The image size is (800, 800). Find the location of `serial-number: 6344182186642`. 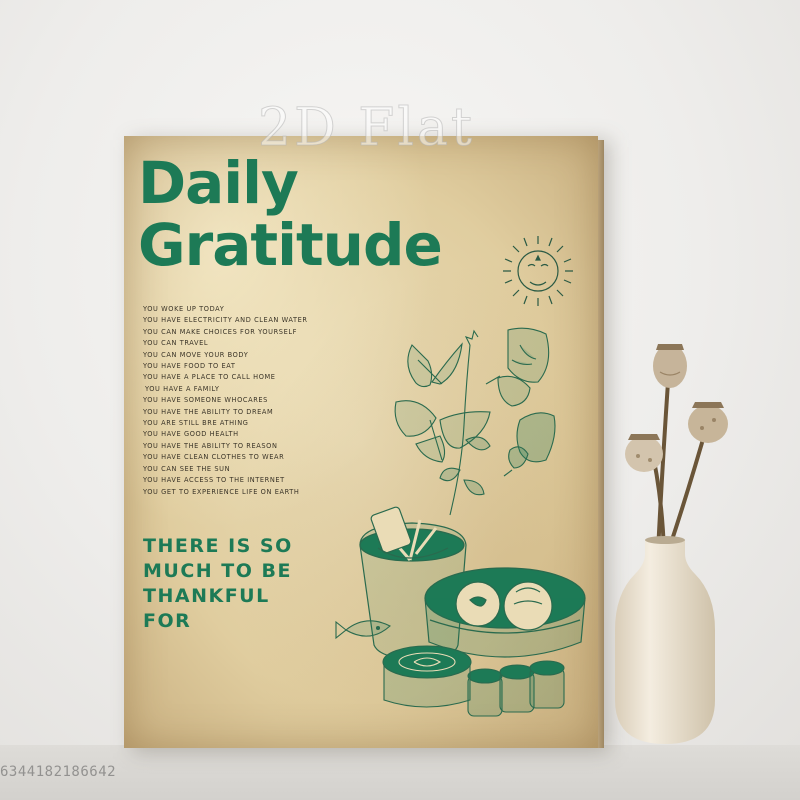

serial-number: 6344182186642 is located at coordinates (58, 772).